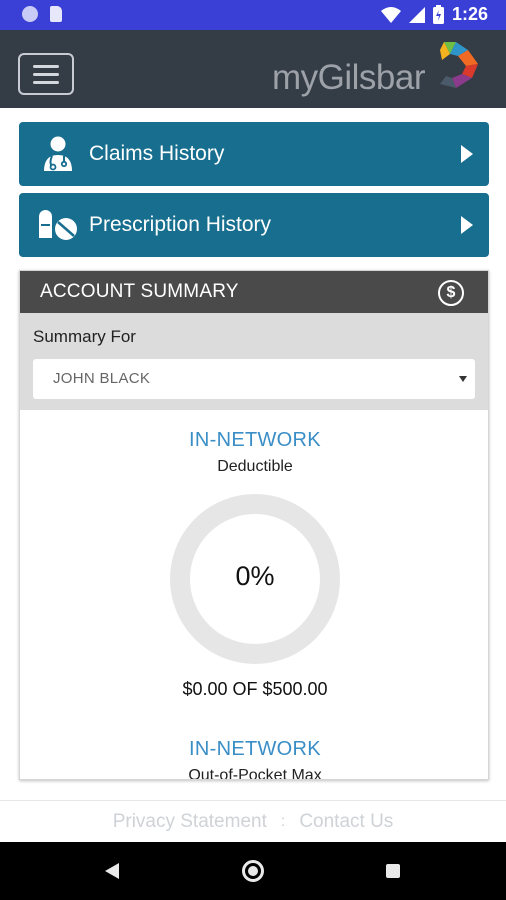  I want to click on contact-us-link: Contact Us, so click(346, 822).